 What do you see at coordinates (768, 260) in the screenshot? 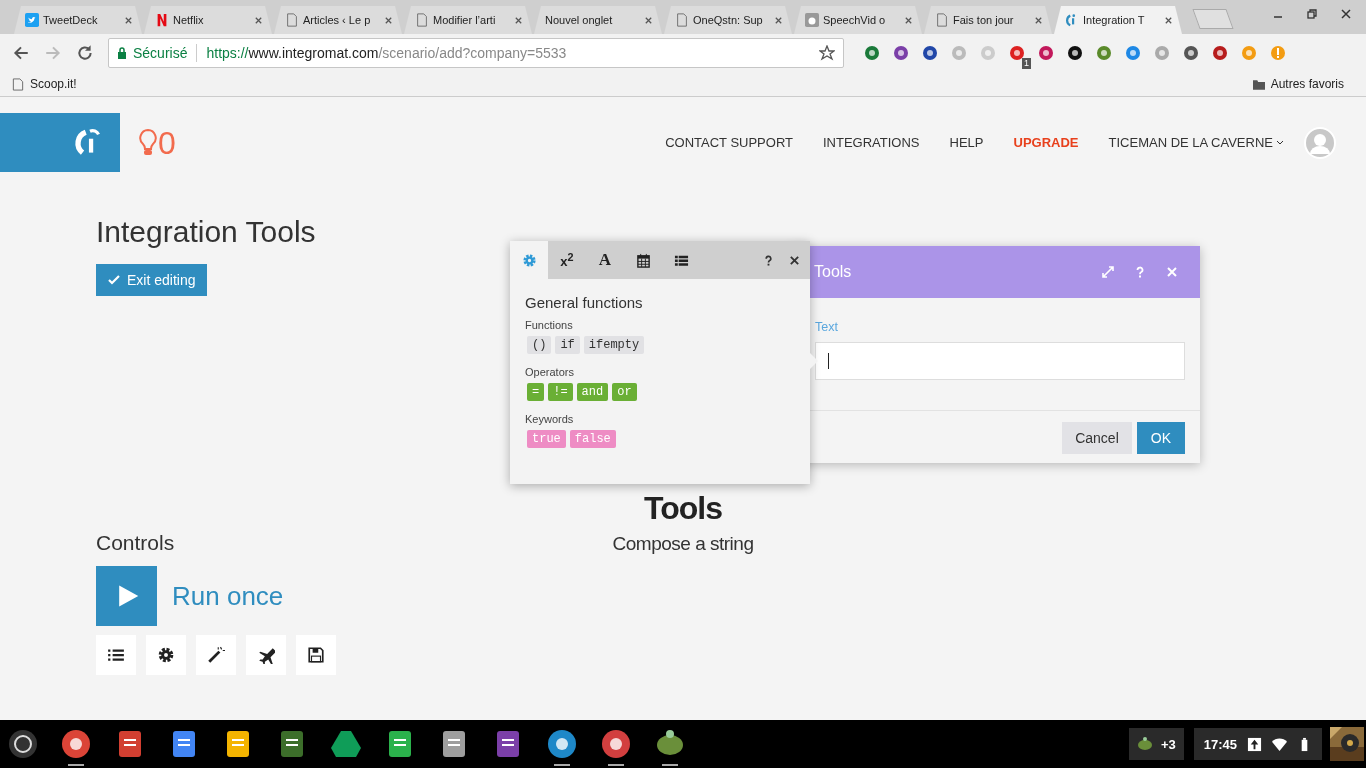
I see `help-icon` at bounding box center [768, 260].